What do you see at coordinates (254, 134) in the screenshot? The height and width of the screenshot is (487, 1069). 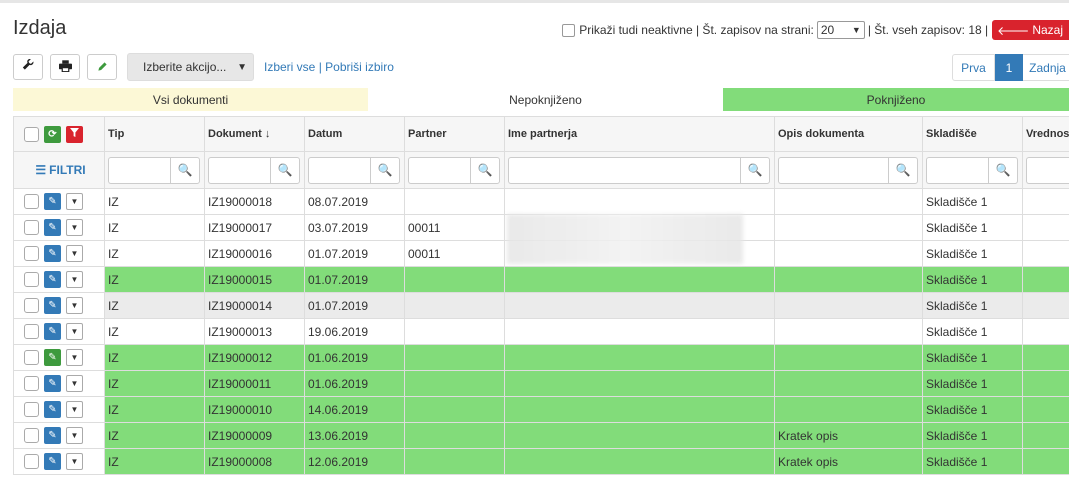 I see `col-header-dokument: Dokument ↓` at bounding box center [254, 134].